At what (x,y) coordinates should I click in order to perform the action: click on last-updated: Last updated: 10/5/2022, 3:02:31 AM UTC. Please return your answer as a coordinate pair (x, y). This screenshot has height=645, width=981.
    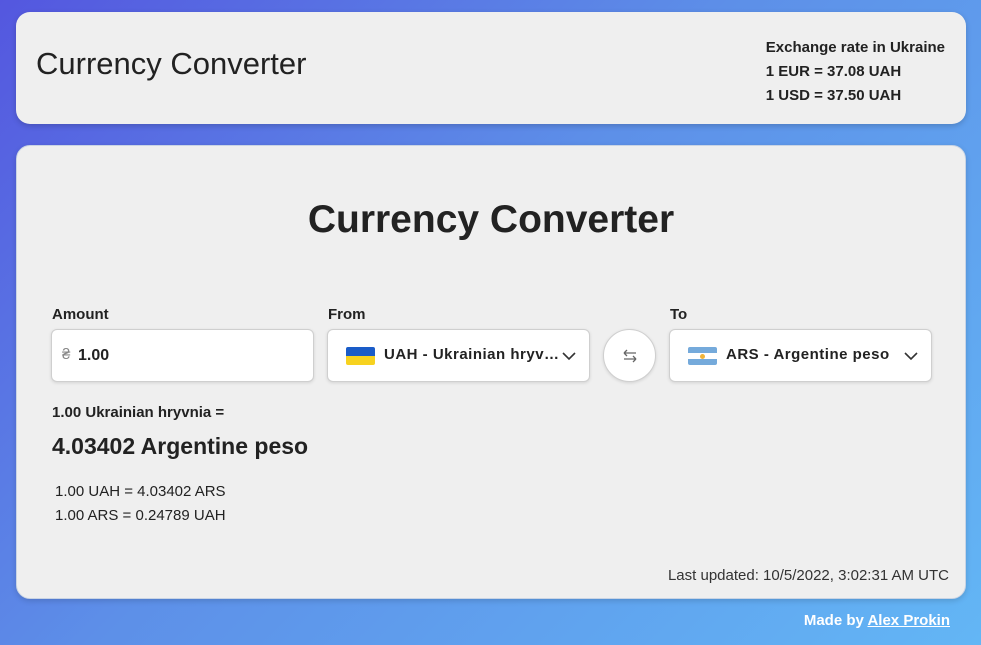
    Looking at the image, I should click on (808, 575).